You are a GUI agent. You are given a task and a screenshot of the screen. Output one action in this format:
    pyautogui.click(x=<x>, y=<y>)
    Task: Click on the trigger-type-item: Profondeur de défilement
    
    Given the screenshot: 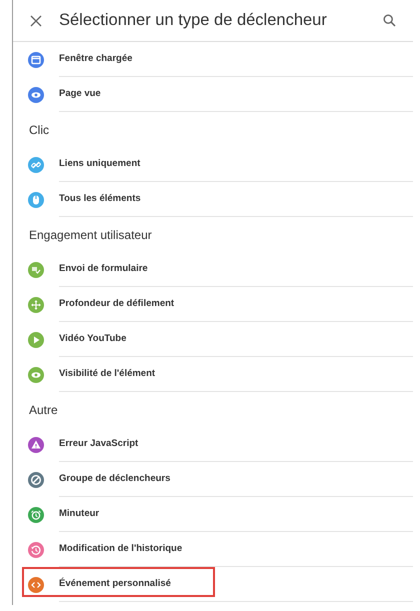 What is the action you would take?
    pyautogui.click(x=213, y=304)
    